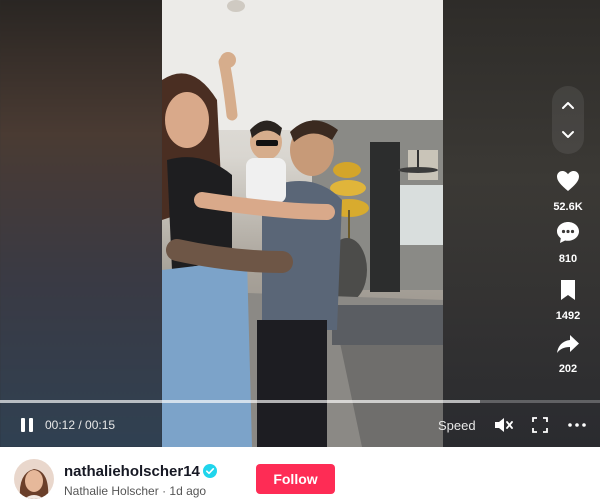 Image resolution: width=600 pixels, height=502 pixels. Describe the element at coordinates (568, 354) in the screenshot. I see `share-button: 202` at that location.